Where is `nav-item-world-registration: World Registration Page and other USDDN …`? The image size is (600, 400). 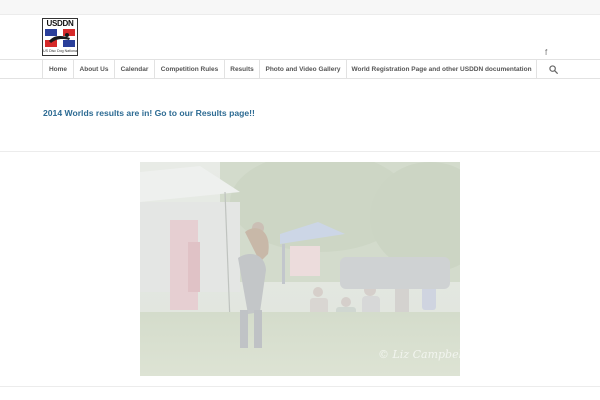
nav-item-world-registration: World Registration Page and other USDDN … is located at coordinates (441, 69).